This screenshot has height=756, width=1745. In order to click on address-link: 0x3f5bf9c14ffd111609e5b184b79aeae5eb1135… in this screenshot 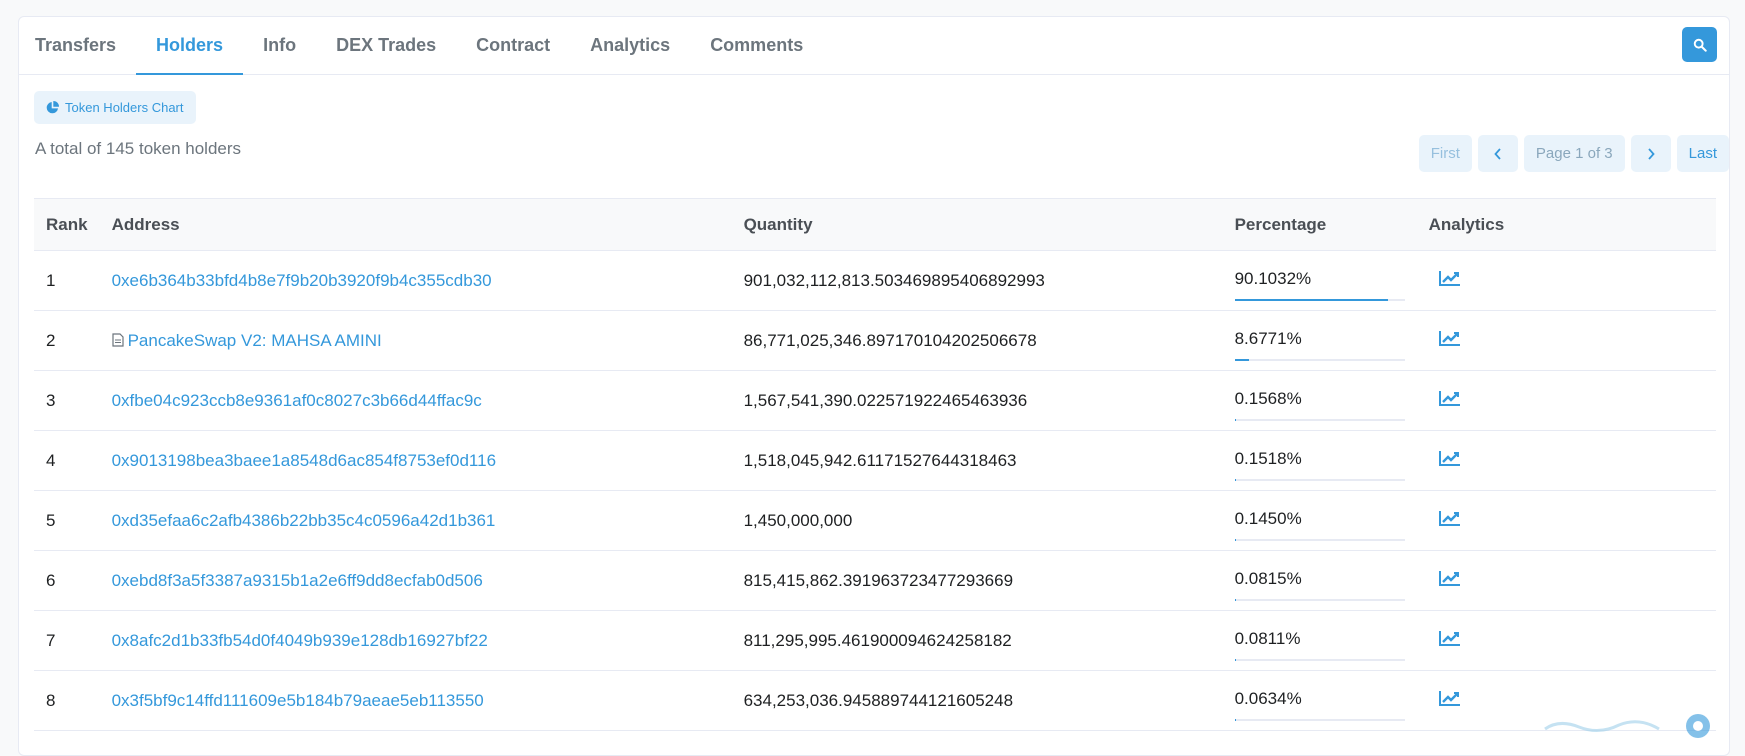, I will do `click(298, 700)`.